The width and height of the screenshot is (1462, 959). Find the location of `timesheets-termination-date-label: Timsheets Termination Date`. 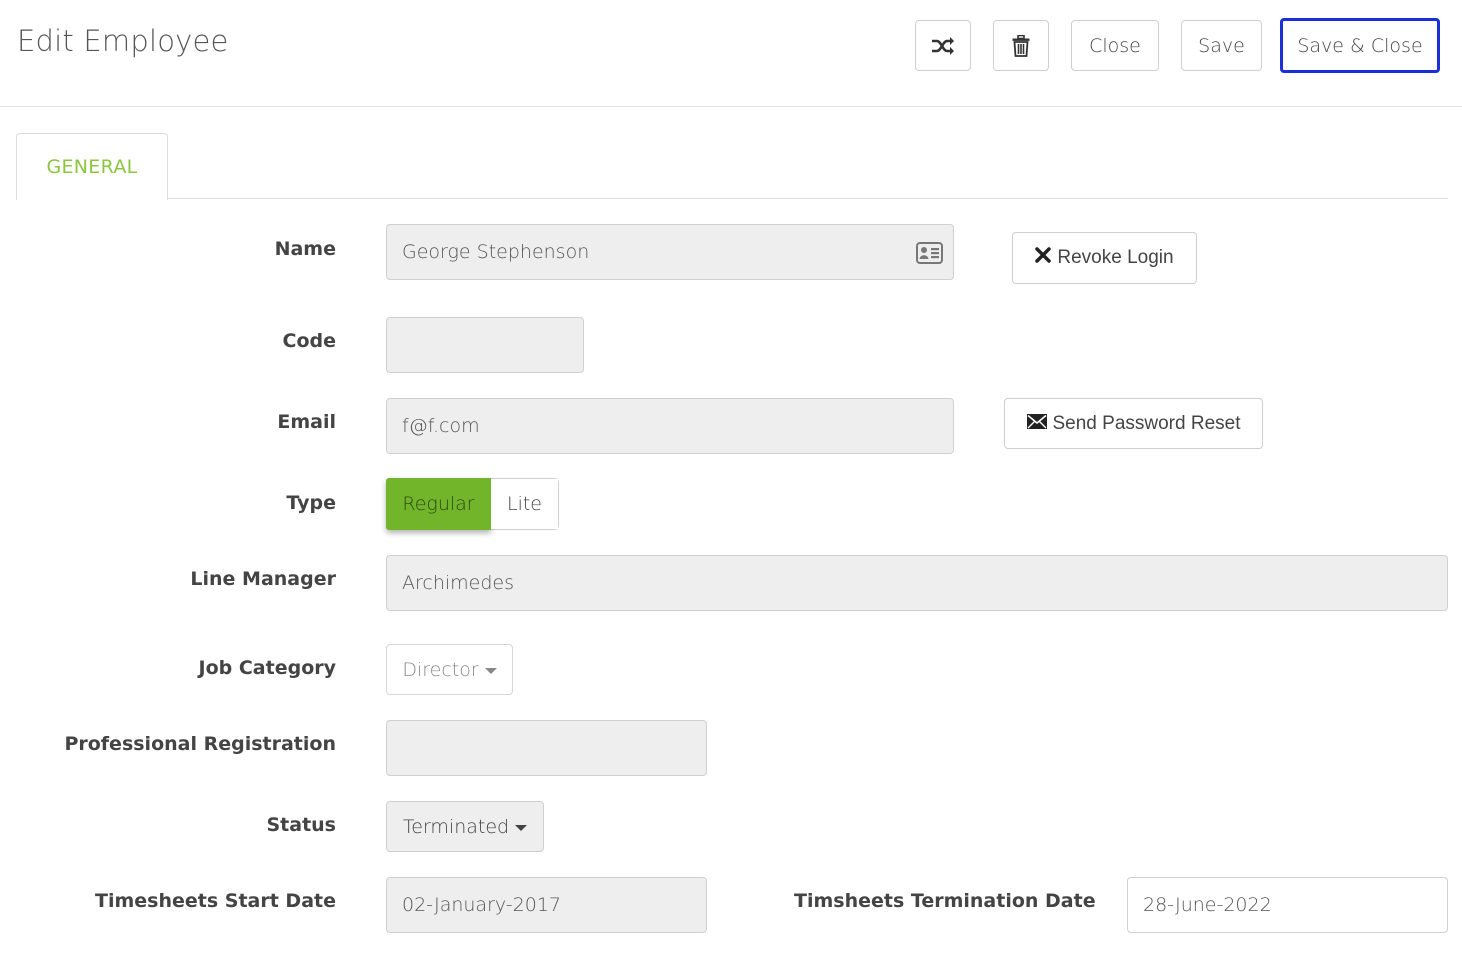

timesheets-termination-date-label: Timsheets Termination Date is located at coordinates (945, 901).